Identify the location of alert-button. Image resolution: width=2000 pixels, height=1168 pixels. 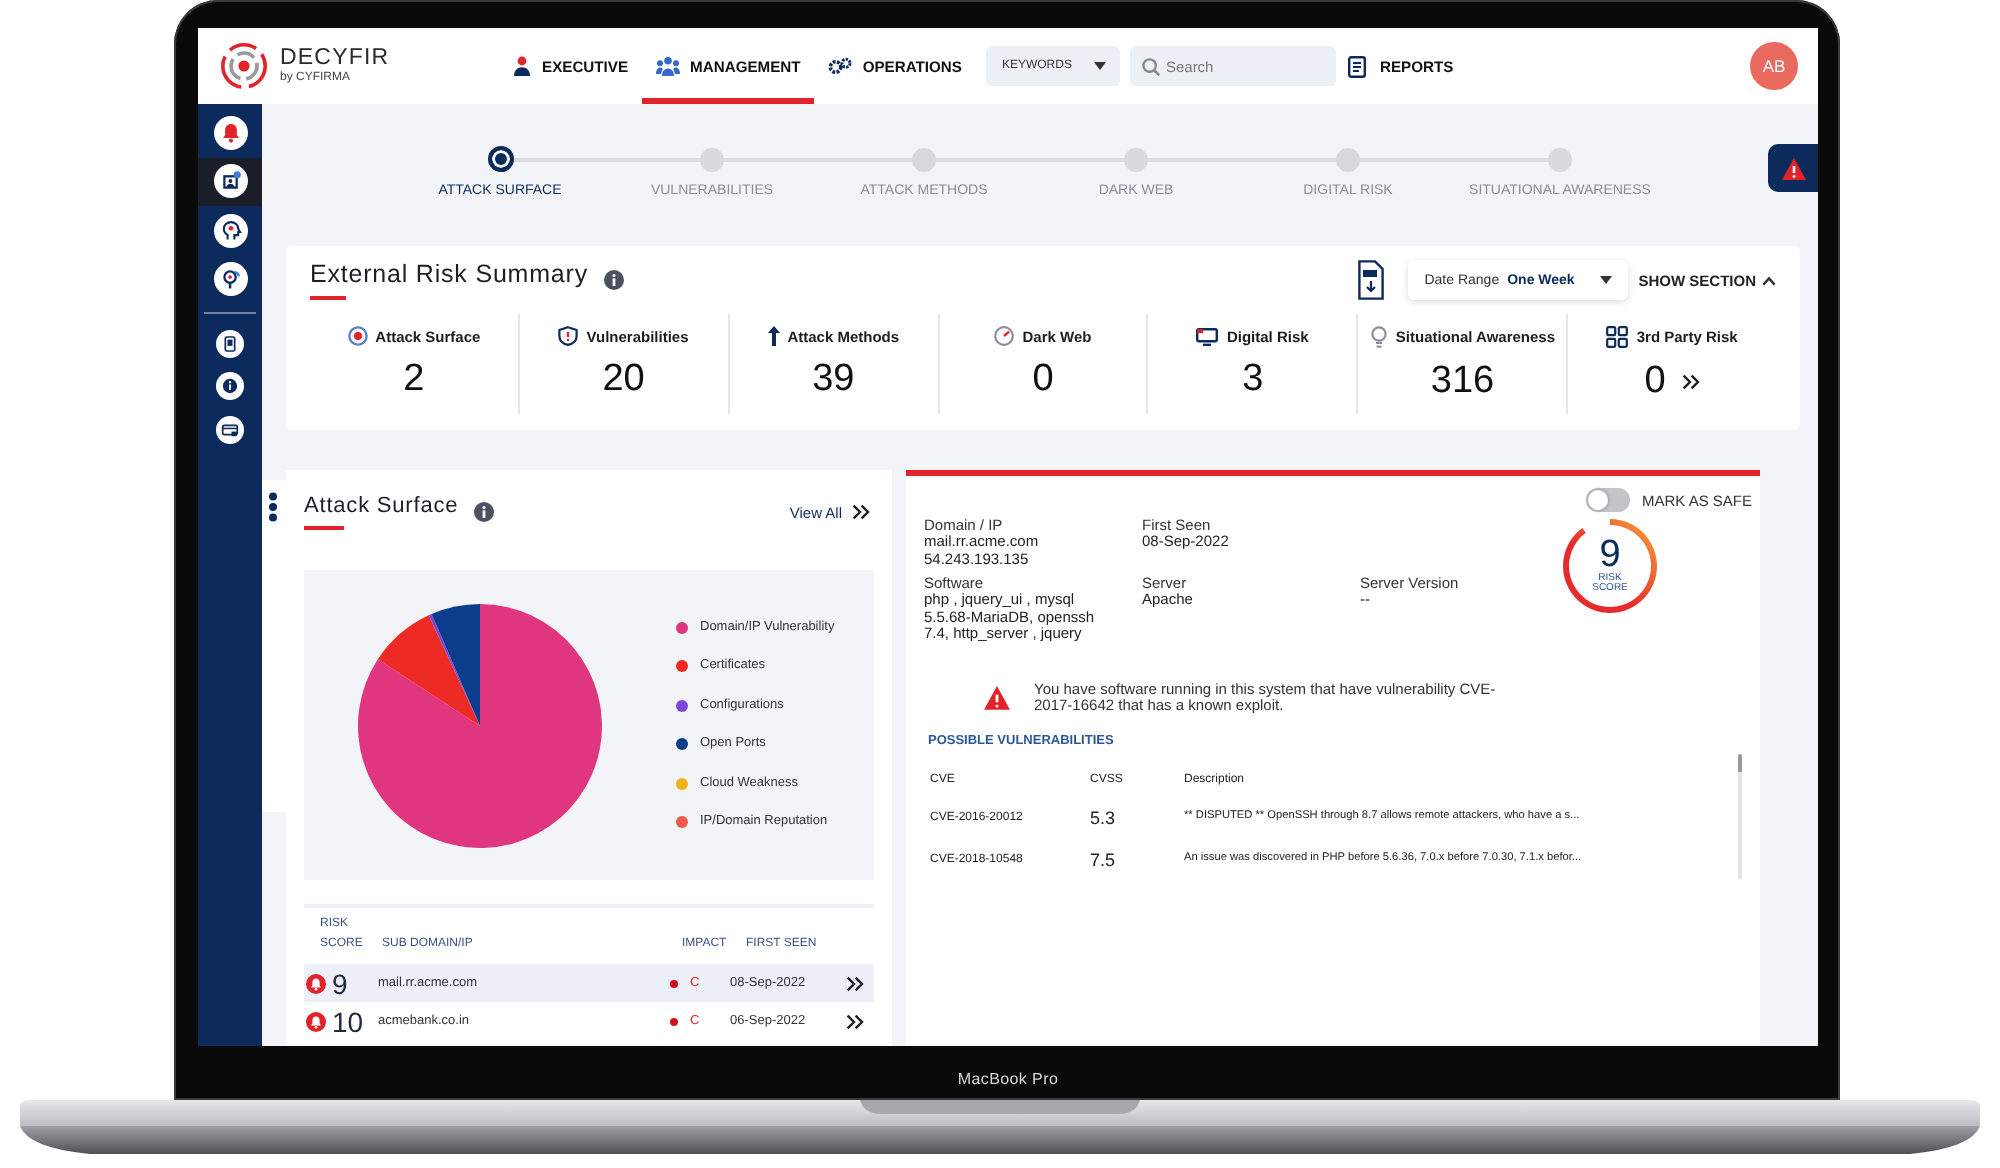
(1793, 168).